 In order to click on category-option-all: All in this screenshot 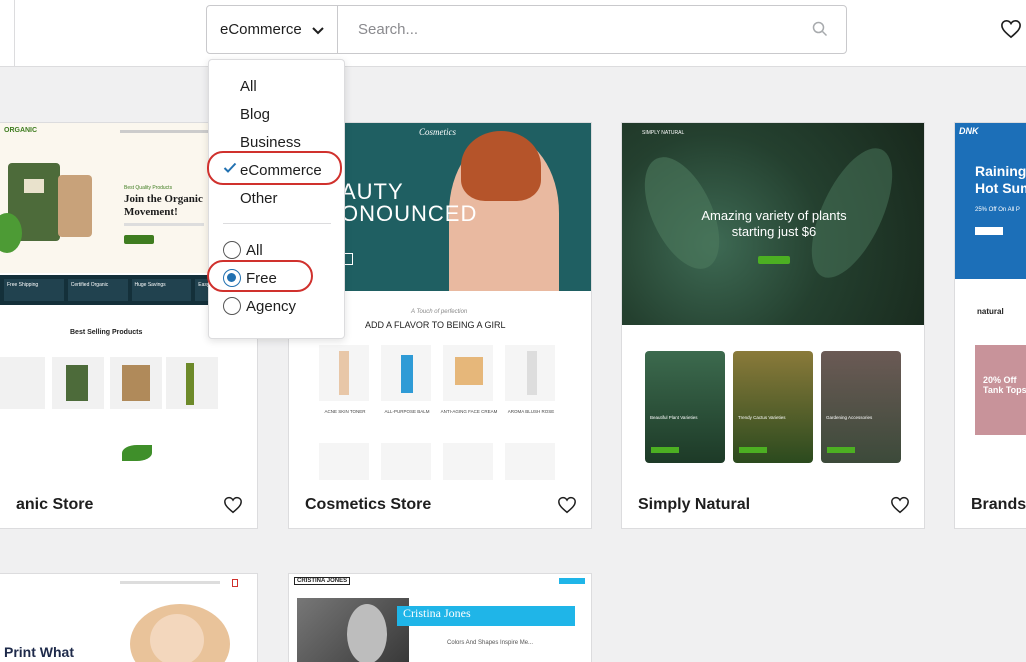, I will do `click(248, 86)`.